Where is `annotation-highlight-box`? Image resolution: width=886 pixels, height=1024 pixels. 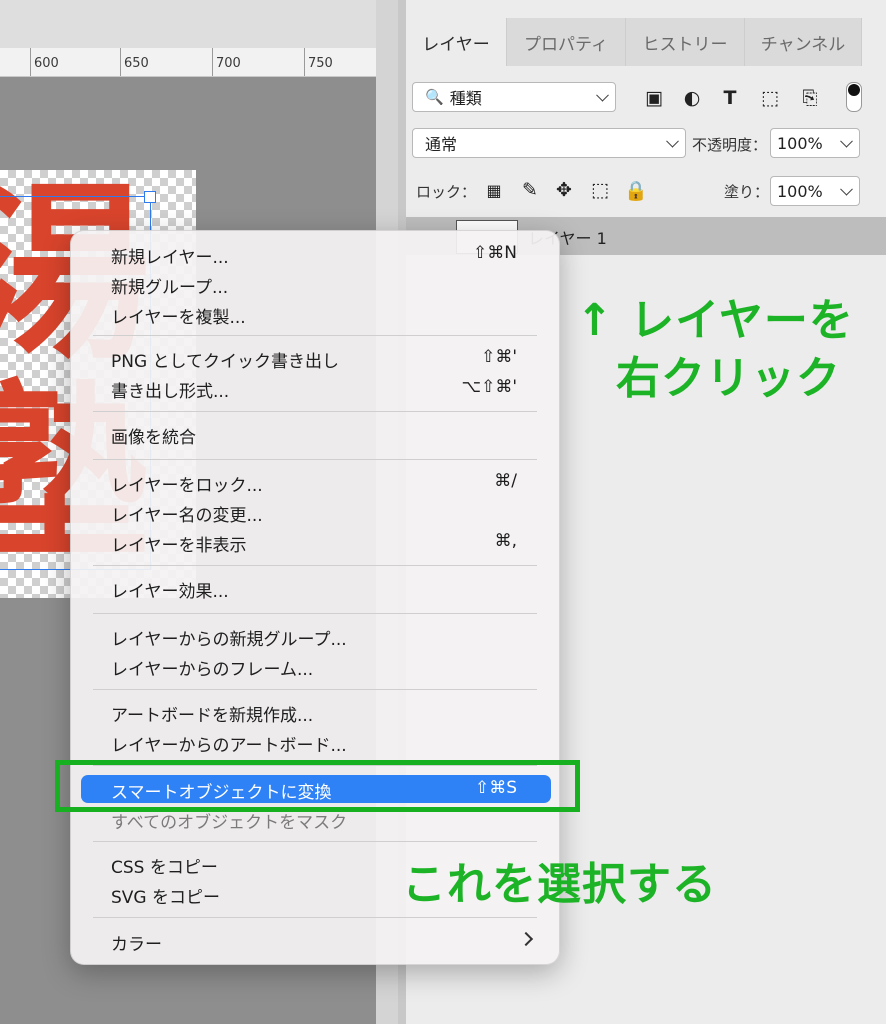
annotation-highlight-box is located at coordinates (317, 786).